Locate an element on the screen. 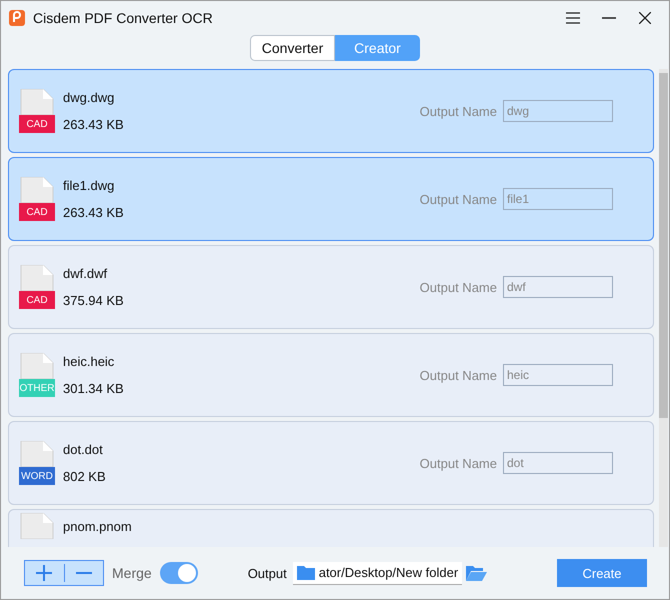 This screenshot has width=670, height=600. close-icon is located at coordinates (645, 18).